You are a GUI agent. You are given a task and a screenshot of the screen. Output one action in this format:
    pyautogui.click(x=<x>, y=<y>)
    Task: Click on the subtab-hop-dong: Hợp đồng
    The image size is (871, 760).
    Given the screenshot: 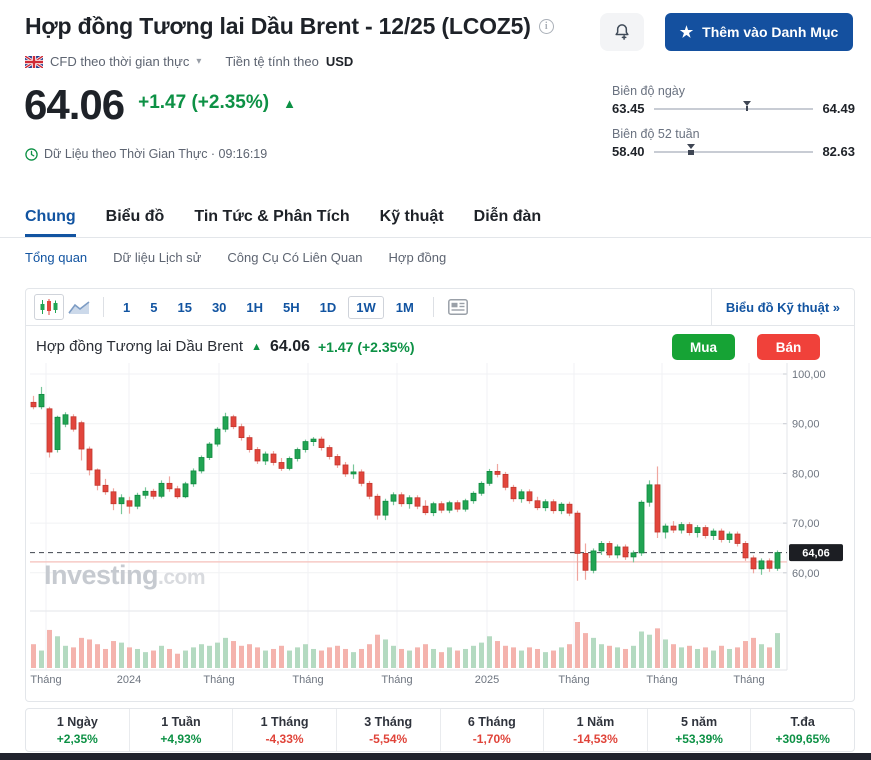 What is the action you would take?
    pyautogui.click(x=418, y=257)
    